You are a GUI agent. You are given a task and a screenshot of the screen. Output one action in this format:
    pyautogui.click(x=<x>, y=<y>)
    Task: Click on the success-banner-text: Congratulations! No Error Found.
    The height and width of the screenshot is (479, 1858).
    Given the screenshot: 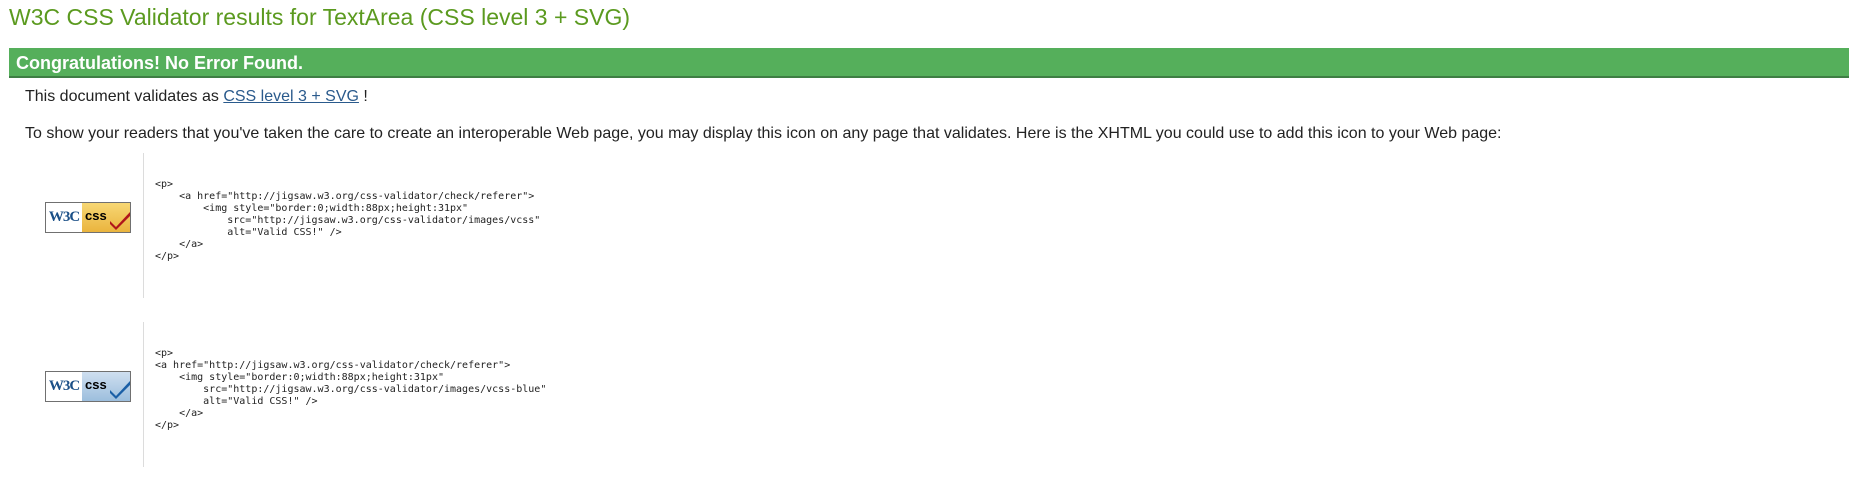 What is the action you would take?
    pyautogui.click(x=159, y=63)
    